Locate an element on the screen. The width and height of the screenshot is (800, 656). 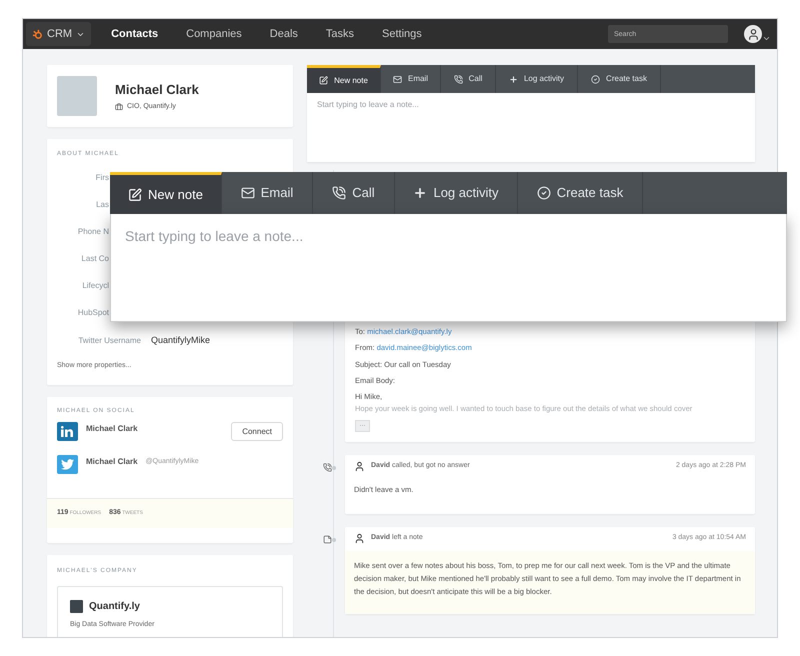
property-label: Lifecycl is located at coordinates (95, 286).